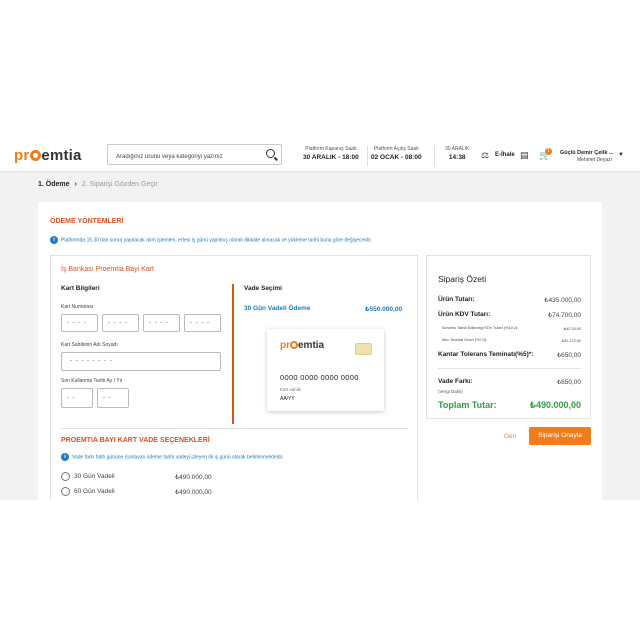  I want to click on vade-selection-title: Vade Seçimi, so click(263, 288).